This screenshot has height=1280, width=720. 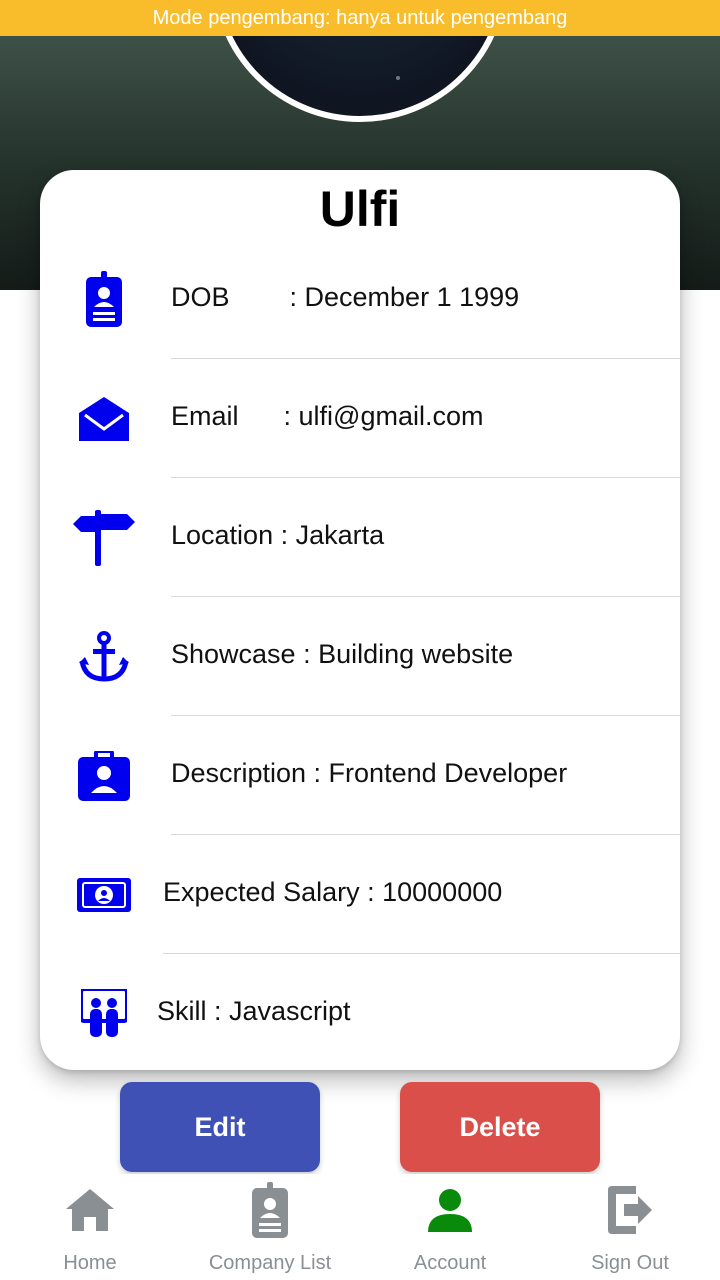 I want to click on nav-label-home: Home, so click(x=90, y=1263).